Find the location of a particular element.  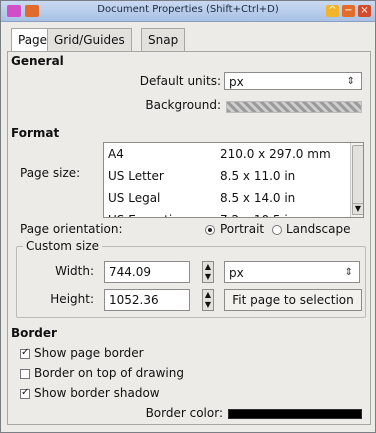

page-size-dimensions: 7.2 x 10.5 in is located at coordinates (257, 213).